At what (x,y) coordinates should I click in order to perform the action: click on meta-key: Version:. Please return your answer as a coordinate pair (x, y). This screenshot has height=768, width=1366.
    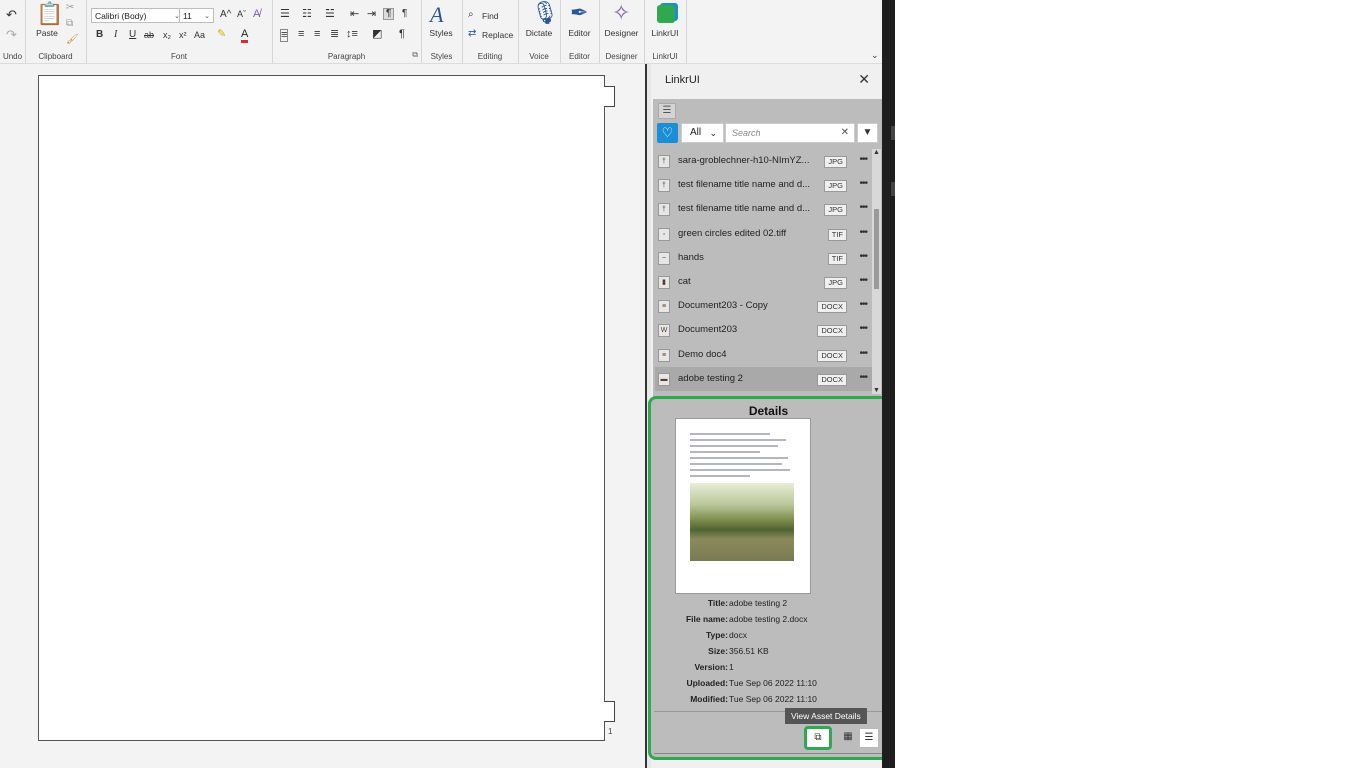
    Looking at the image, I should click on (711, 667).